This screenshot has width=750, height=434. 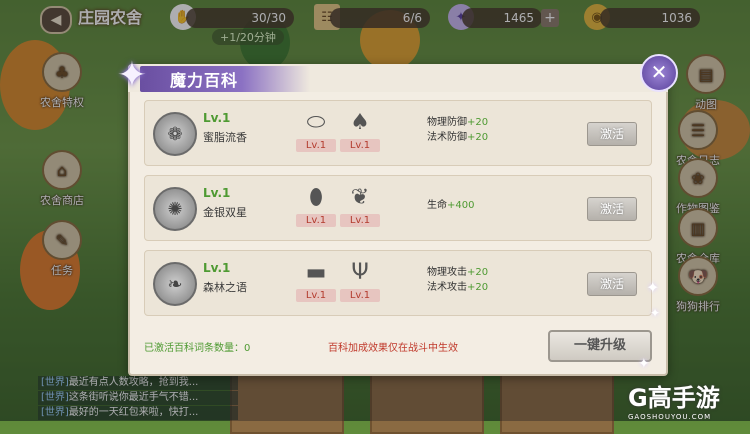 What do you see at coordinates (175, 284) in the screenshot?
I see `forest-entry-icon: ❧` at bounding box center [175, 284].